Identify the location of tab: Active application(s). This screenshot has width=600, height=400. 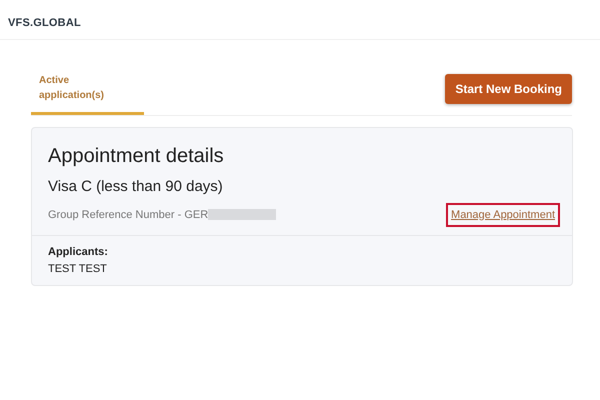
(87, 94).